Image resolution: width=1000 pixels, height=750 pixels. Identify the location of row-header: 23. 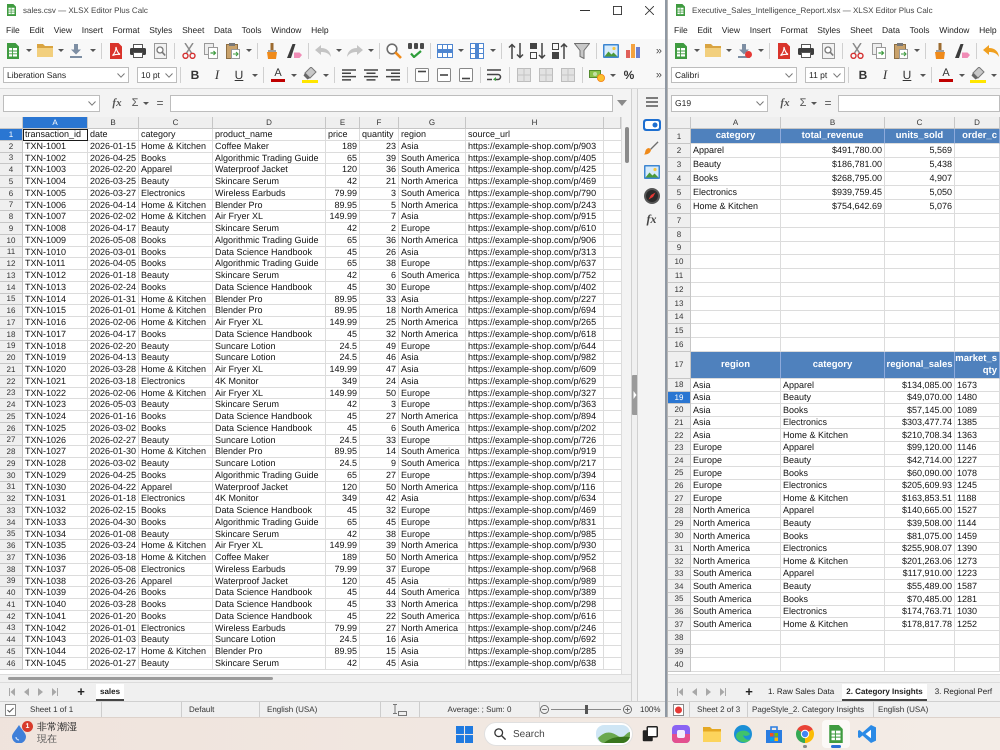
(11, 394).